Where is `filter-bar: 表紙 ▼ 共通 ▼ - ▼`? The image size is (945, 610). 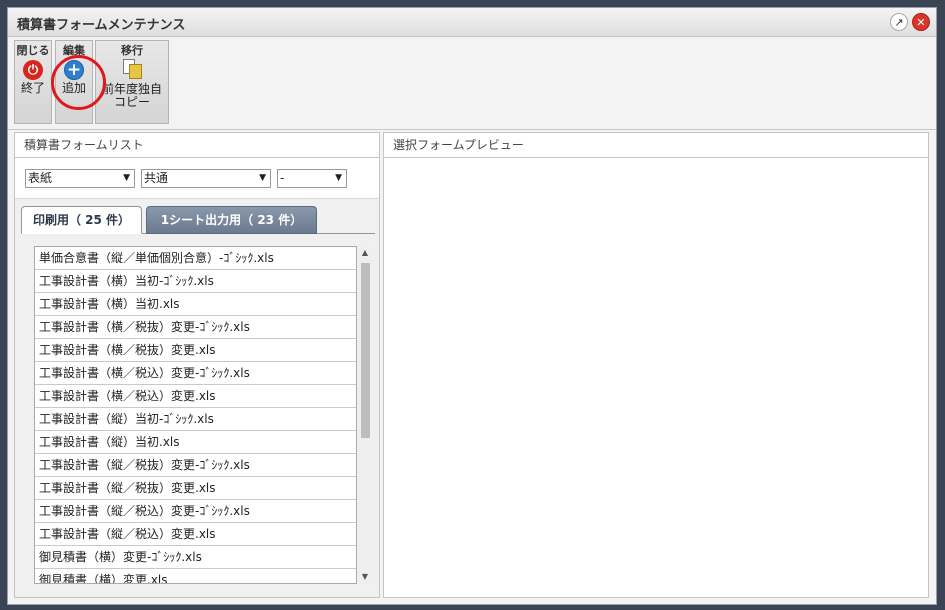 filter-bar: 表紙 ▼ 共通 ▼ - ▼ is located at coordinates (197, 178).